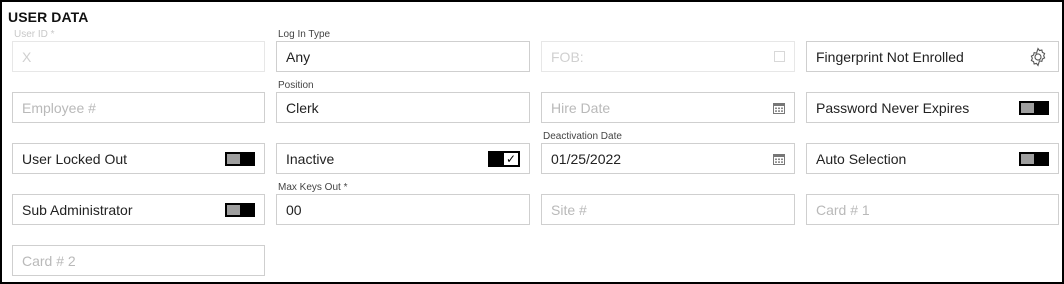  What do you see at coordinates (296, 85) in the screenshot?
I see `position-label: Position` at bounding box center [296, 85].